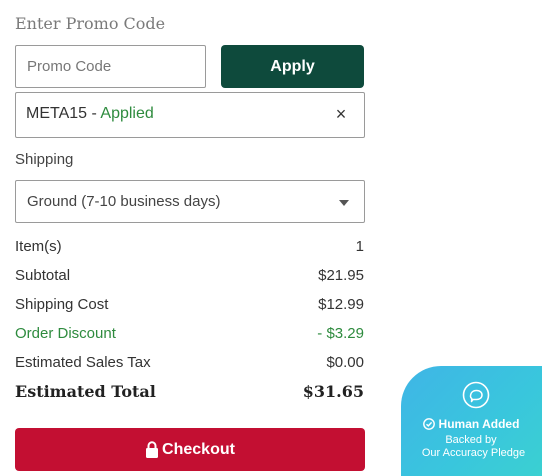 The height and width of the screenshot is (476, 542). What do you see at coordinates (359, 246) in the screenshot?
I see `items-value: 1` at bounding box center [359, 246].